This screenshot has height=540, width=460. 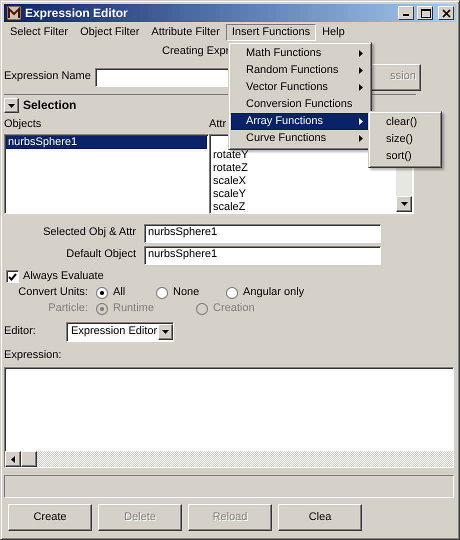 What do you see at coordinates (29, 459) in the screenshot?
I see `scroll-thumb` at bounding box center [29, 459].